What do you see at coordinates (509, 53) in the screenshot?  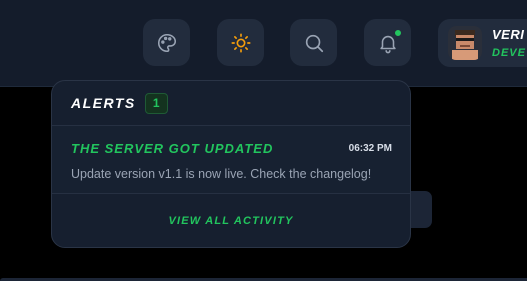 I see `profile-role: DEVE` at bounding box center [509, 53].